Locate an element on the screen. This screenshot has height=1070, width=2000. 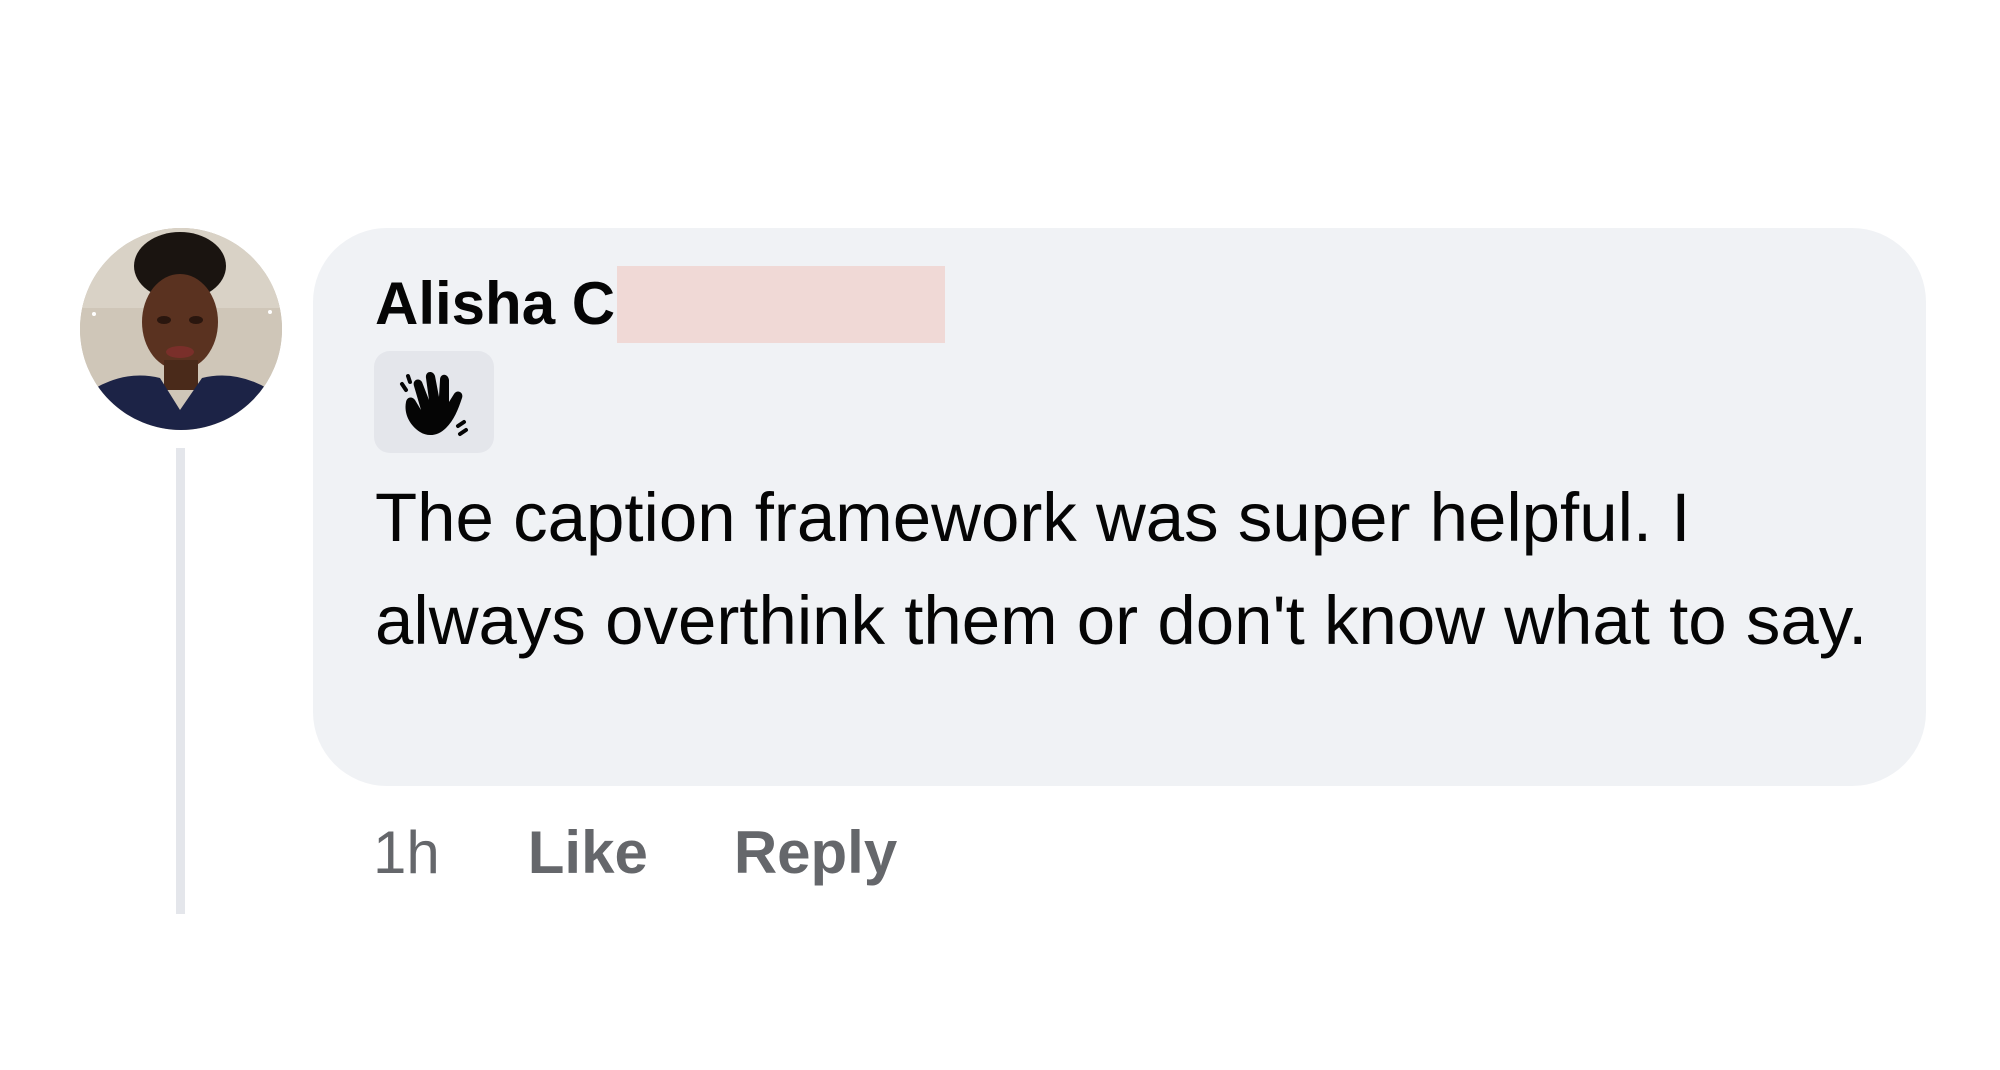
author-name: Alisha C is located at coordinates (495, 304).